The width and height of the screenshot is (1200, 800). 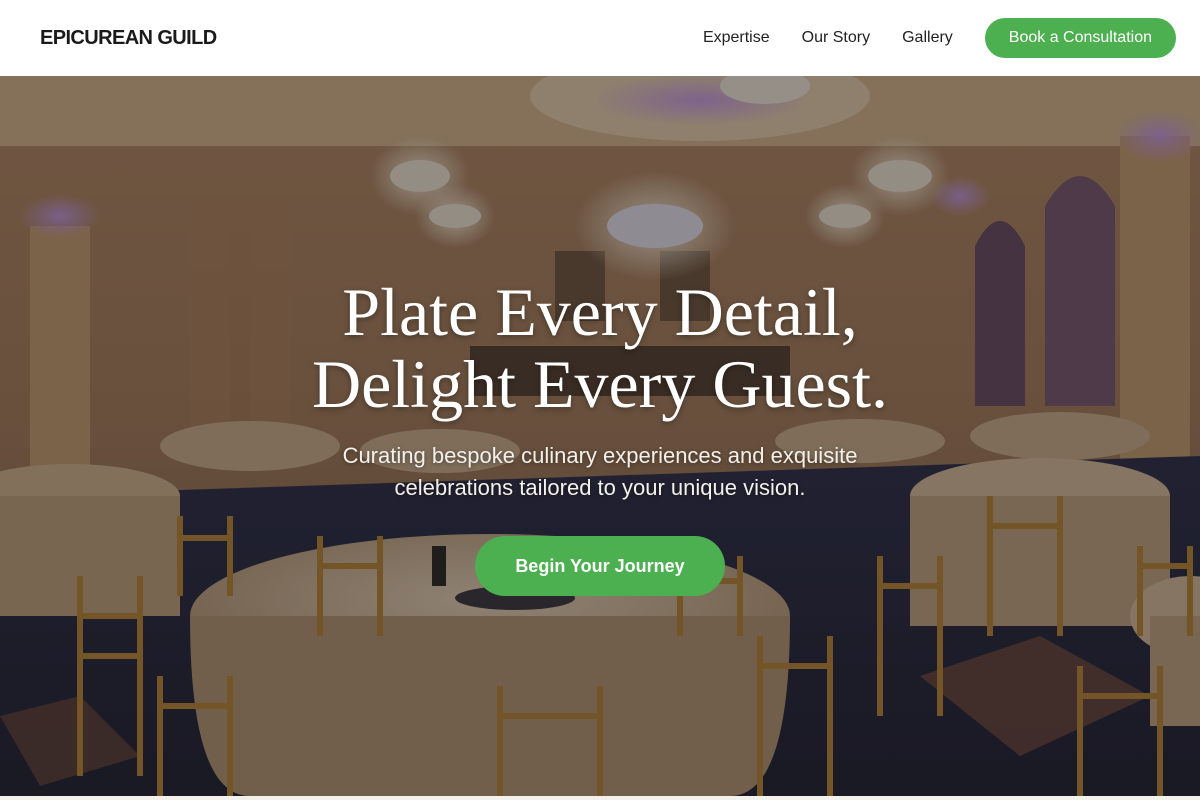 What do you see at coordinates (1080, 38) in the screenshot?
I see `book-consultation-button: Book a Consultation` at bounding box center [1080, 38].